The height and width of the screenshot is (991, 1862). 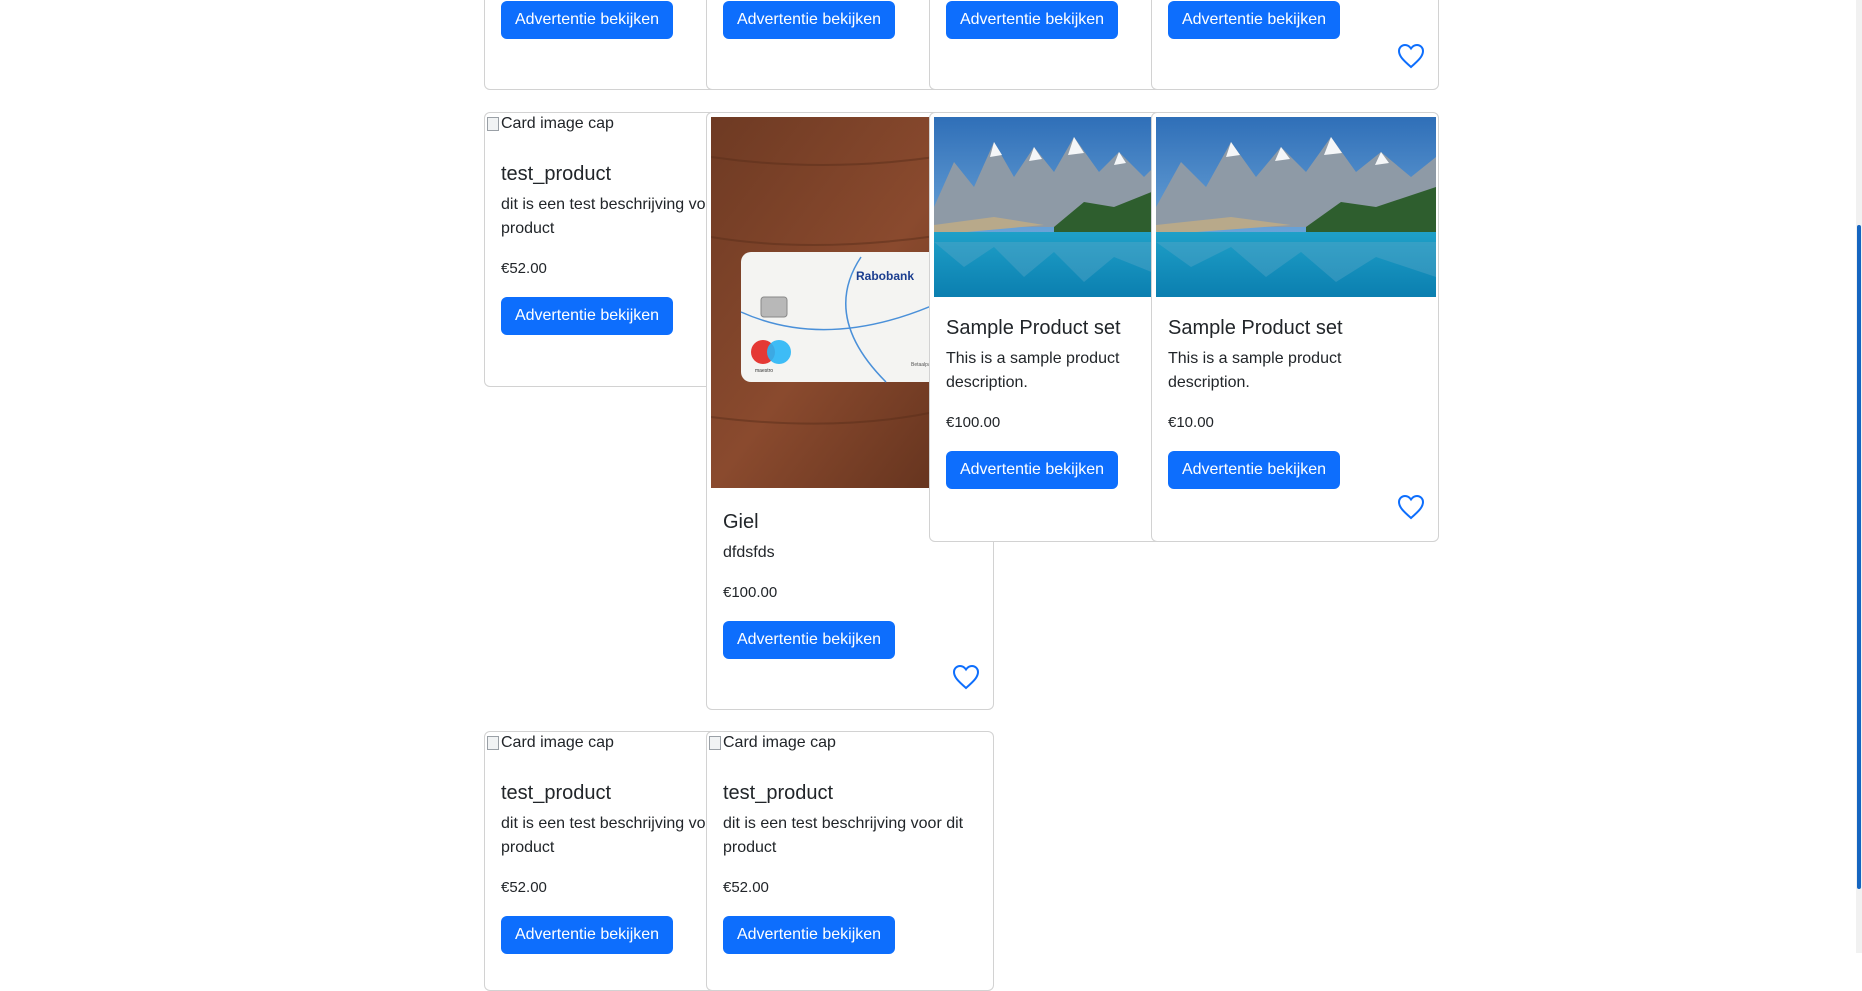 What do you see at coordinates (1859, 557) in the screenshot?
I see `scrollbar-thumb` at bounding box center [1859, 557].